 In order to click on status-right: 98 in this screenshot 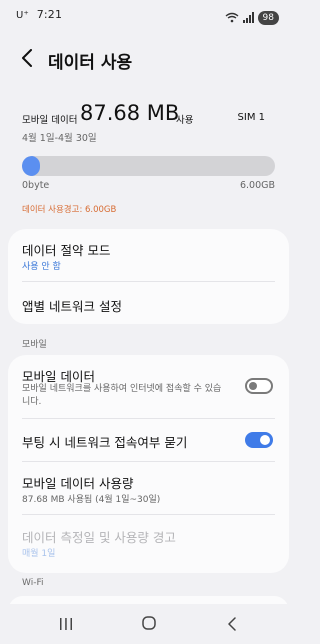, I will do `click(252, 17)`.